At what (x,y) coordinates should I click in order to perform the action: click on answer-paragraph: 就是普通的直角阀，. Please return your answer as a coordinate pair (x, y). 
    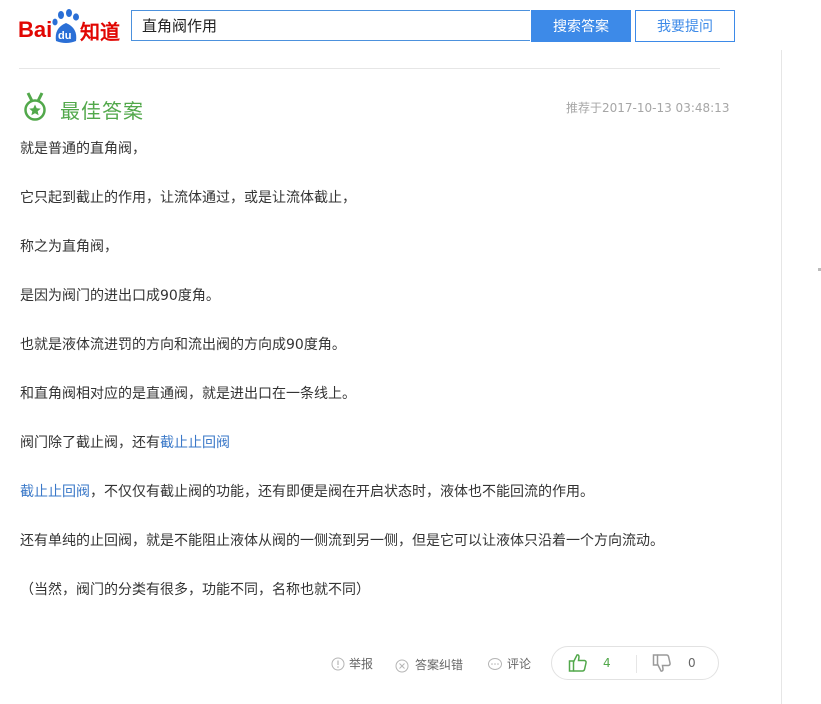
    Looking at the image, I should click on (83, 149).